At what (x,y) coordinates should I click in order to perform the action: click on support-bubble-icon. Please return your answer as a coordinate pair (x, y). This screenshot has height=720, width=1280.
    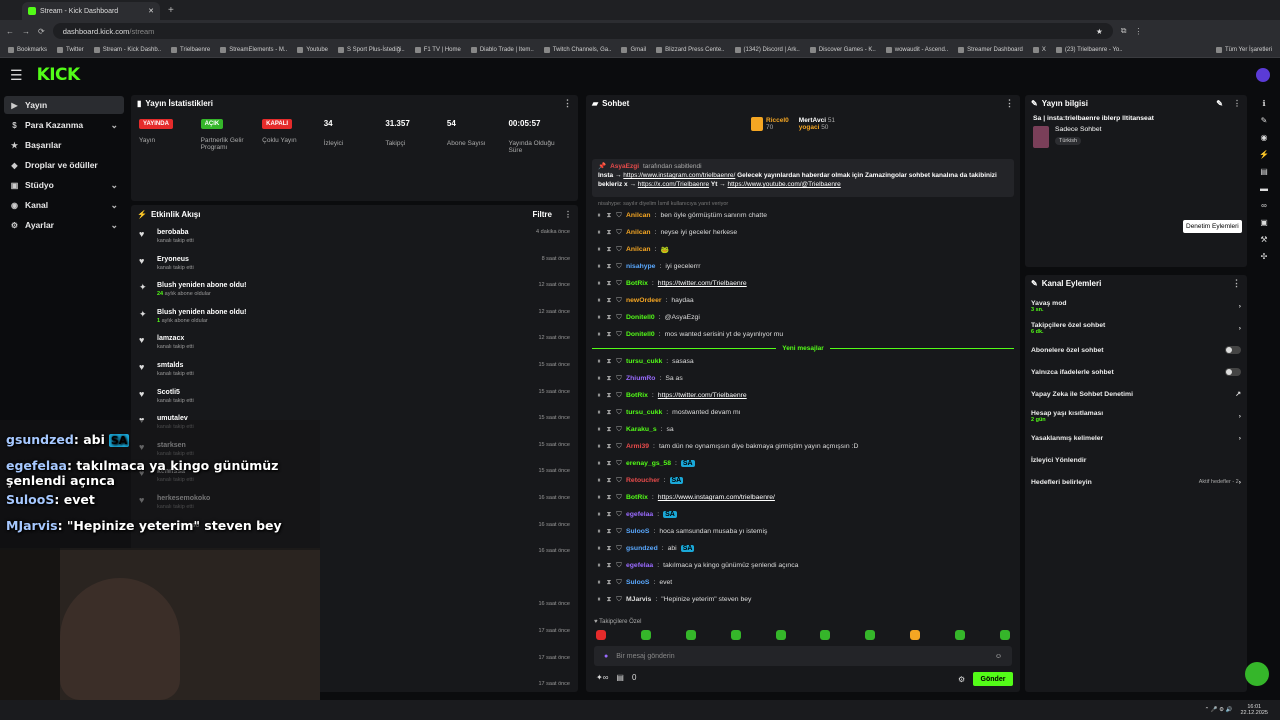
    Looking at the image, I should click on (1257, 674).